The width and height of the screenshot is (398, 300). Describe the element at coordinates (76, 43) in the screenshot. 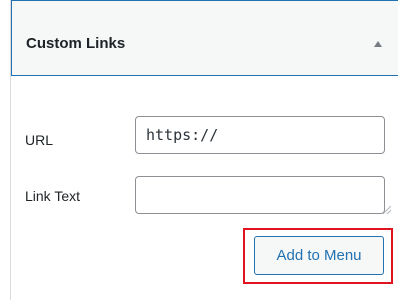

I see `panel-title: Custom Links` at that location.